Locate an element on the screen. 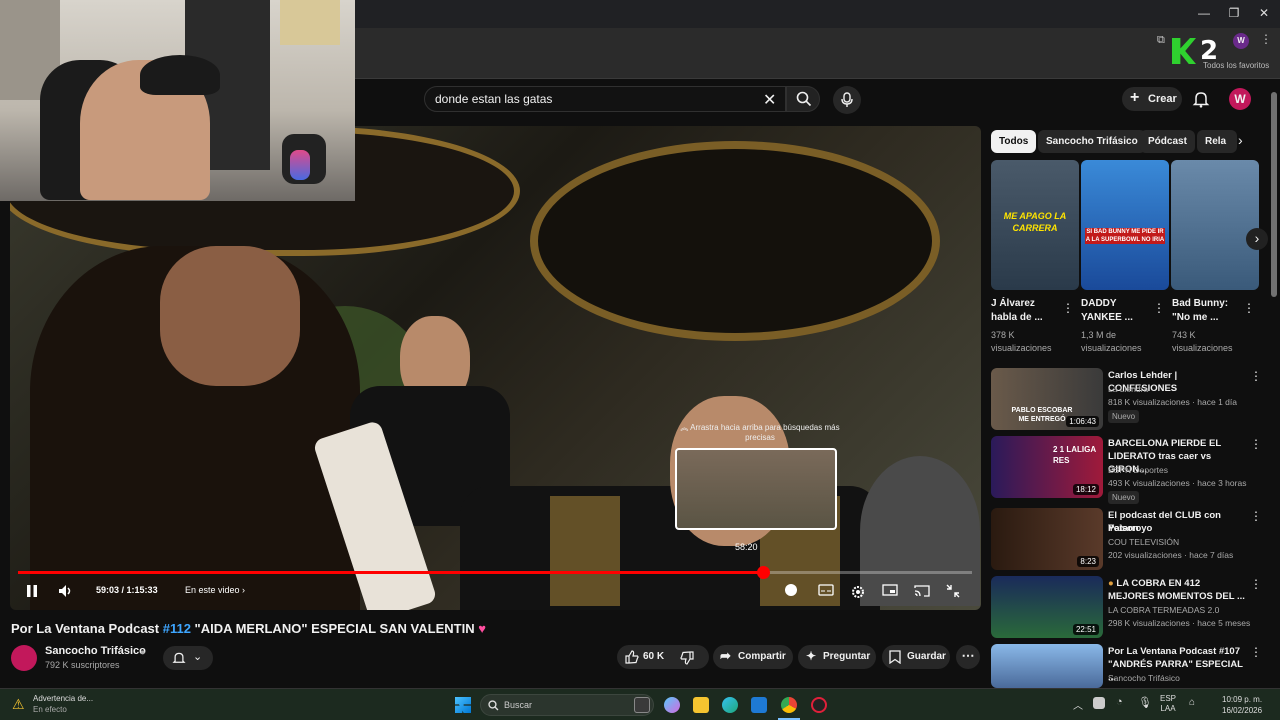  recommendation-thumbnail: 22:51 is located at coordinates (1047, 607).